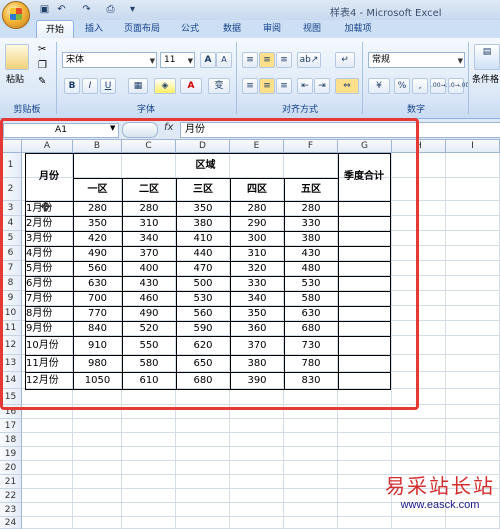 The width and height of the screenshot is (500, 529). I want to click on cut-icon: ✂, so click(42, 49).